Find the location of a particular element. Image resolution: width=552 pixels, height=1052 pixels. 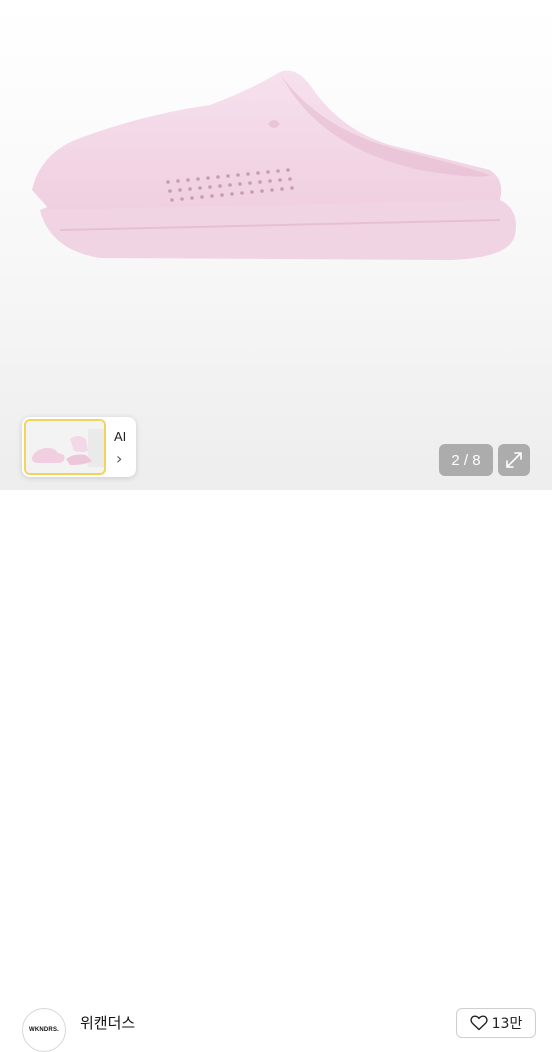

like-button: 13만 is located at coordinates (496, 1023).